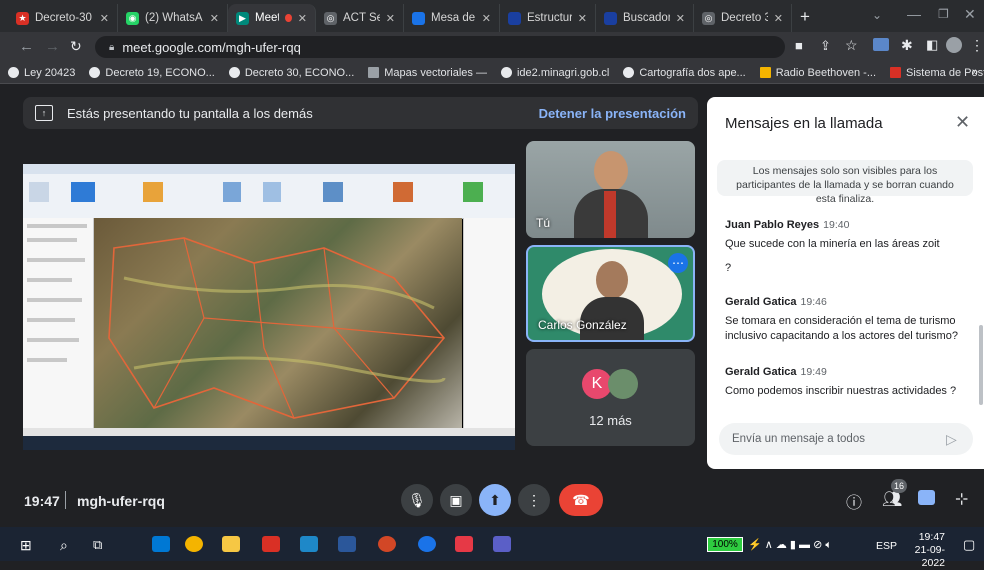  Describe the element at coordinates (267, 18) in the screenshot. I see `tab-title: Meet:` at that location.